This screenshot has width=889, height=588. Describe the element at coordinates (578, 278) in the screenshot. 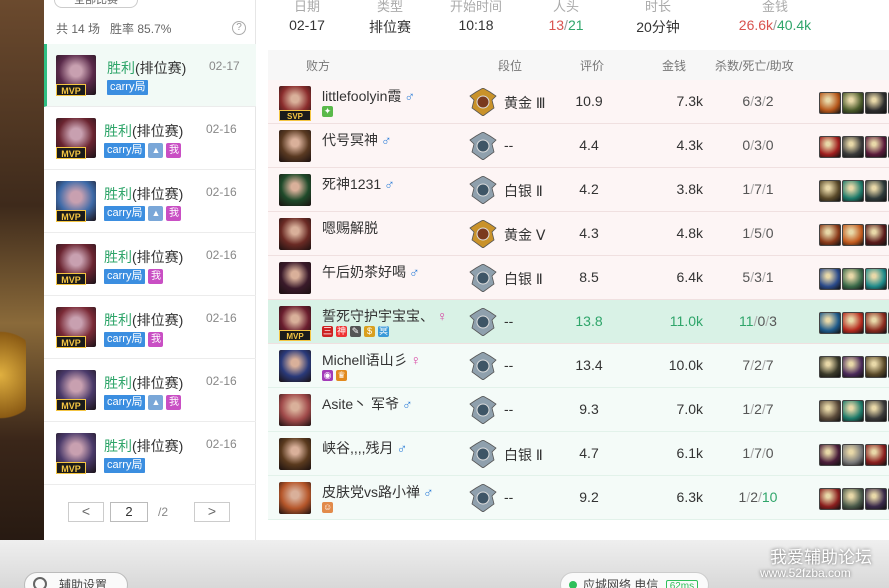

I see `player-row: 午后奶茶好喝 ♂ 白银 Ⅱ 8.5 6.4k 5/3/1` at that location.